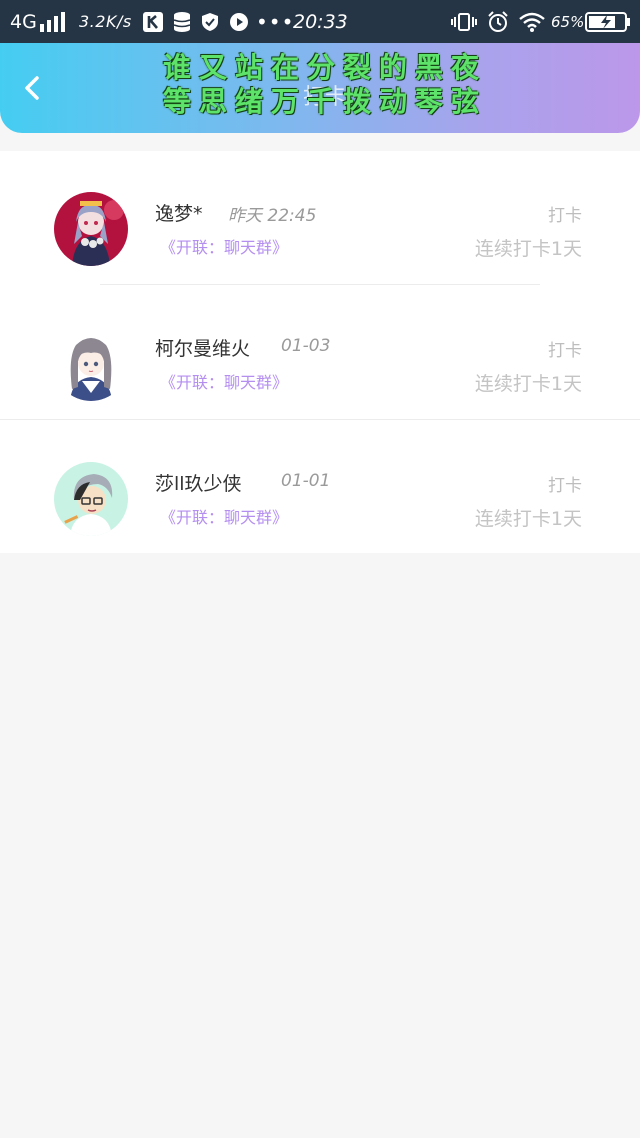  Describe the element at coordinates (568, 21) in the screenshot. I see `battery-percent: 65%` at that location.